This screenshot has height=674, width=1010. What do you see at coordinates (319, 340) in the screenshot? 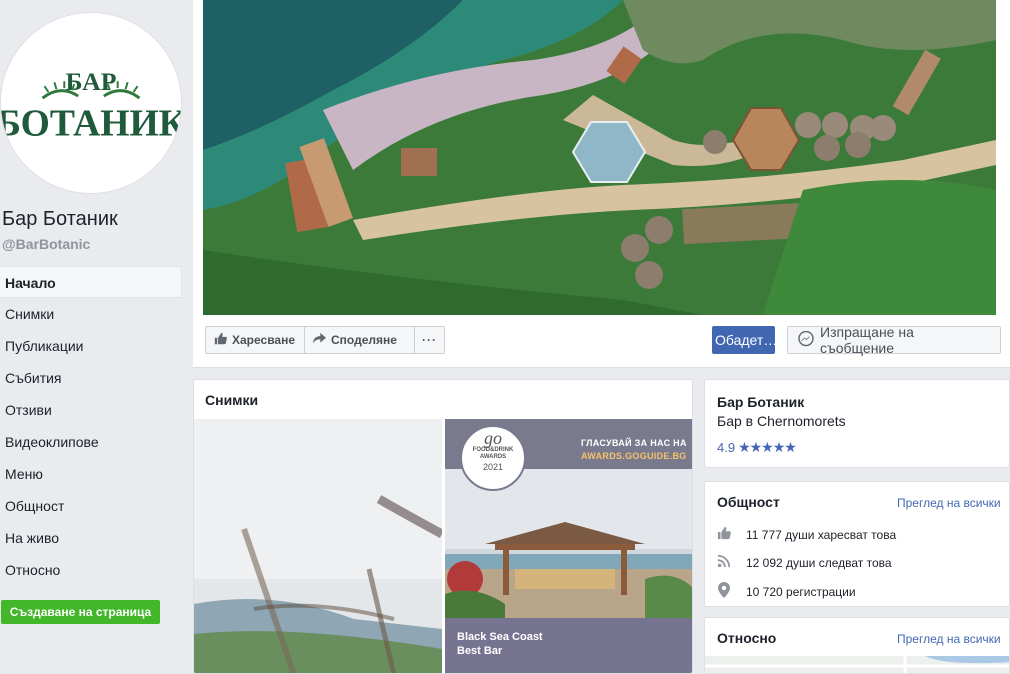
I see `share-arrow-icon` at bounding box center [319, 340].